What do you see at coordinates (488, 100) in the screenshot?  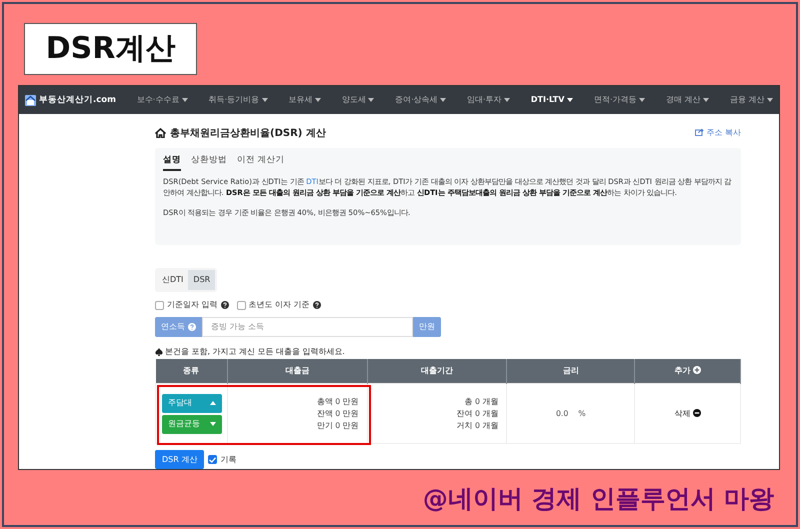 I see `nav-dropdown: 임대·투자` at bounding box center [488, 100].